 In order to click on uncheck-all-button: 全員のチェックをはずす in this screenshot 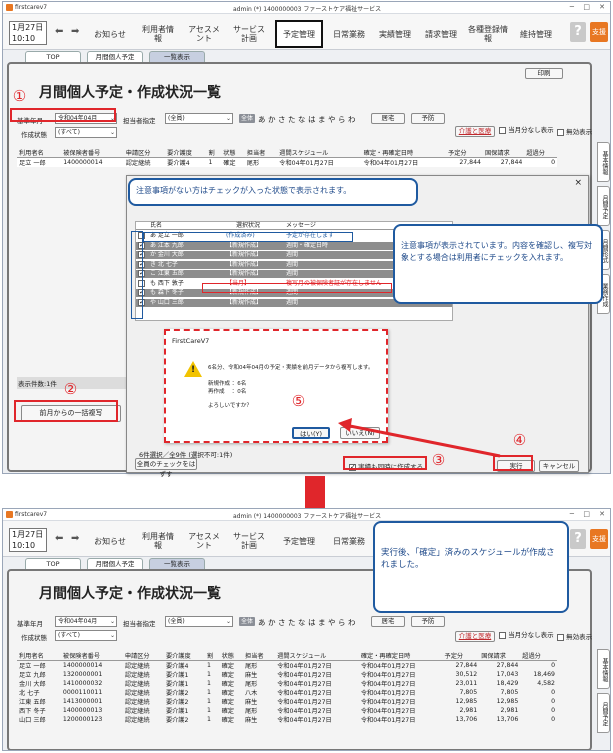, I will do `click(166, 468)`.